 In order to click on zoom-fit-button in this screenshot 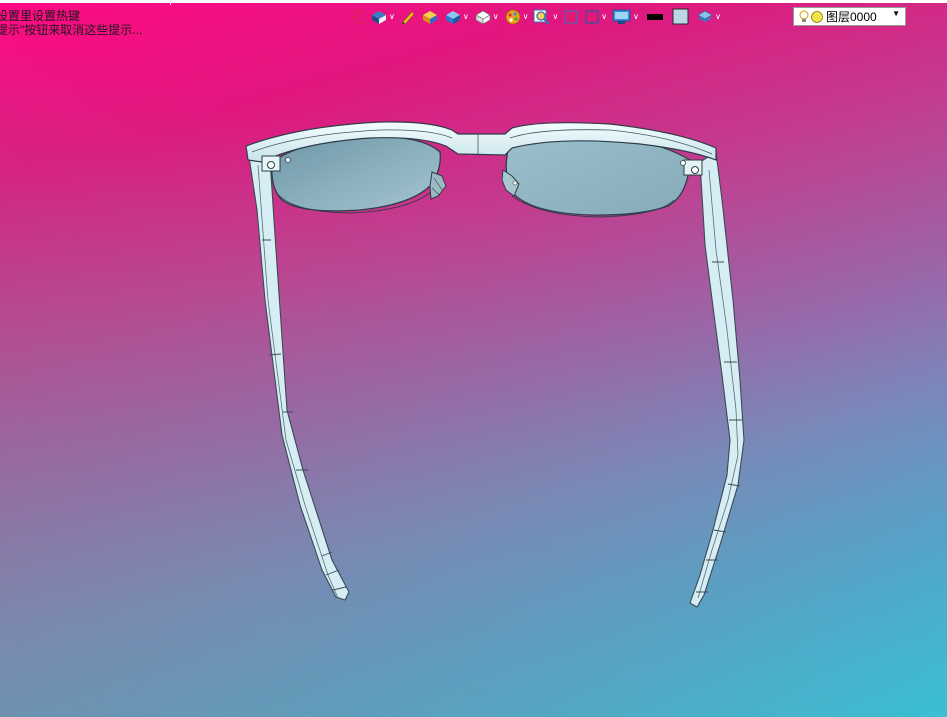, I will do `click(571, 17)`.